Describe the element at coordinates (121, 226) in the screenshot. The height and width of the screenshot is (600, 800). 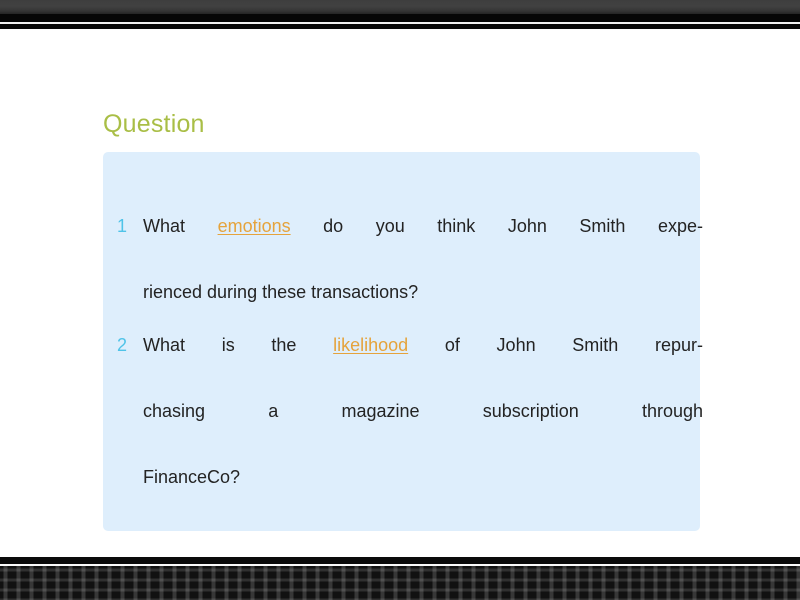
I see `question-number: 1` at that location.